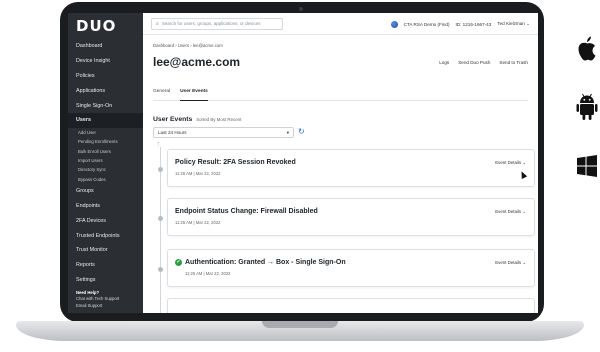 The height and width of the screenshot is (352, 600). What do you see at coordinates (351, 305) in the screenshot?
I see `event-card` at bounding box center [351, 305].